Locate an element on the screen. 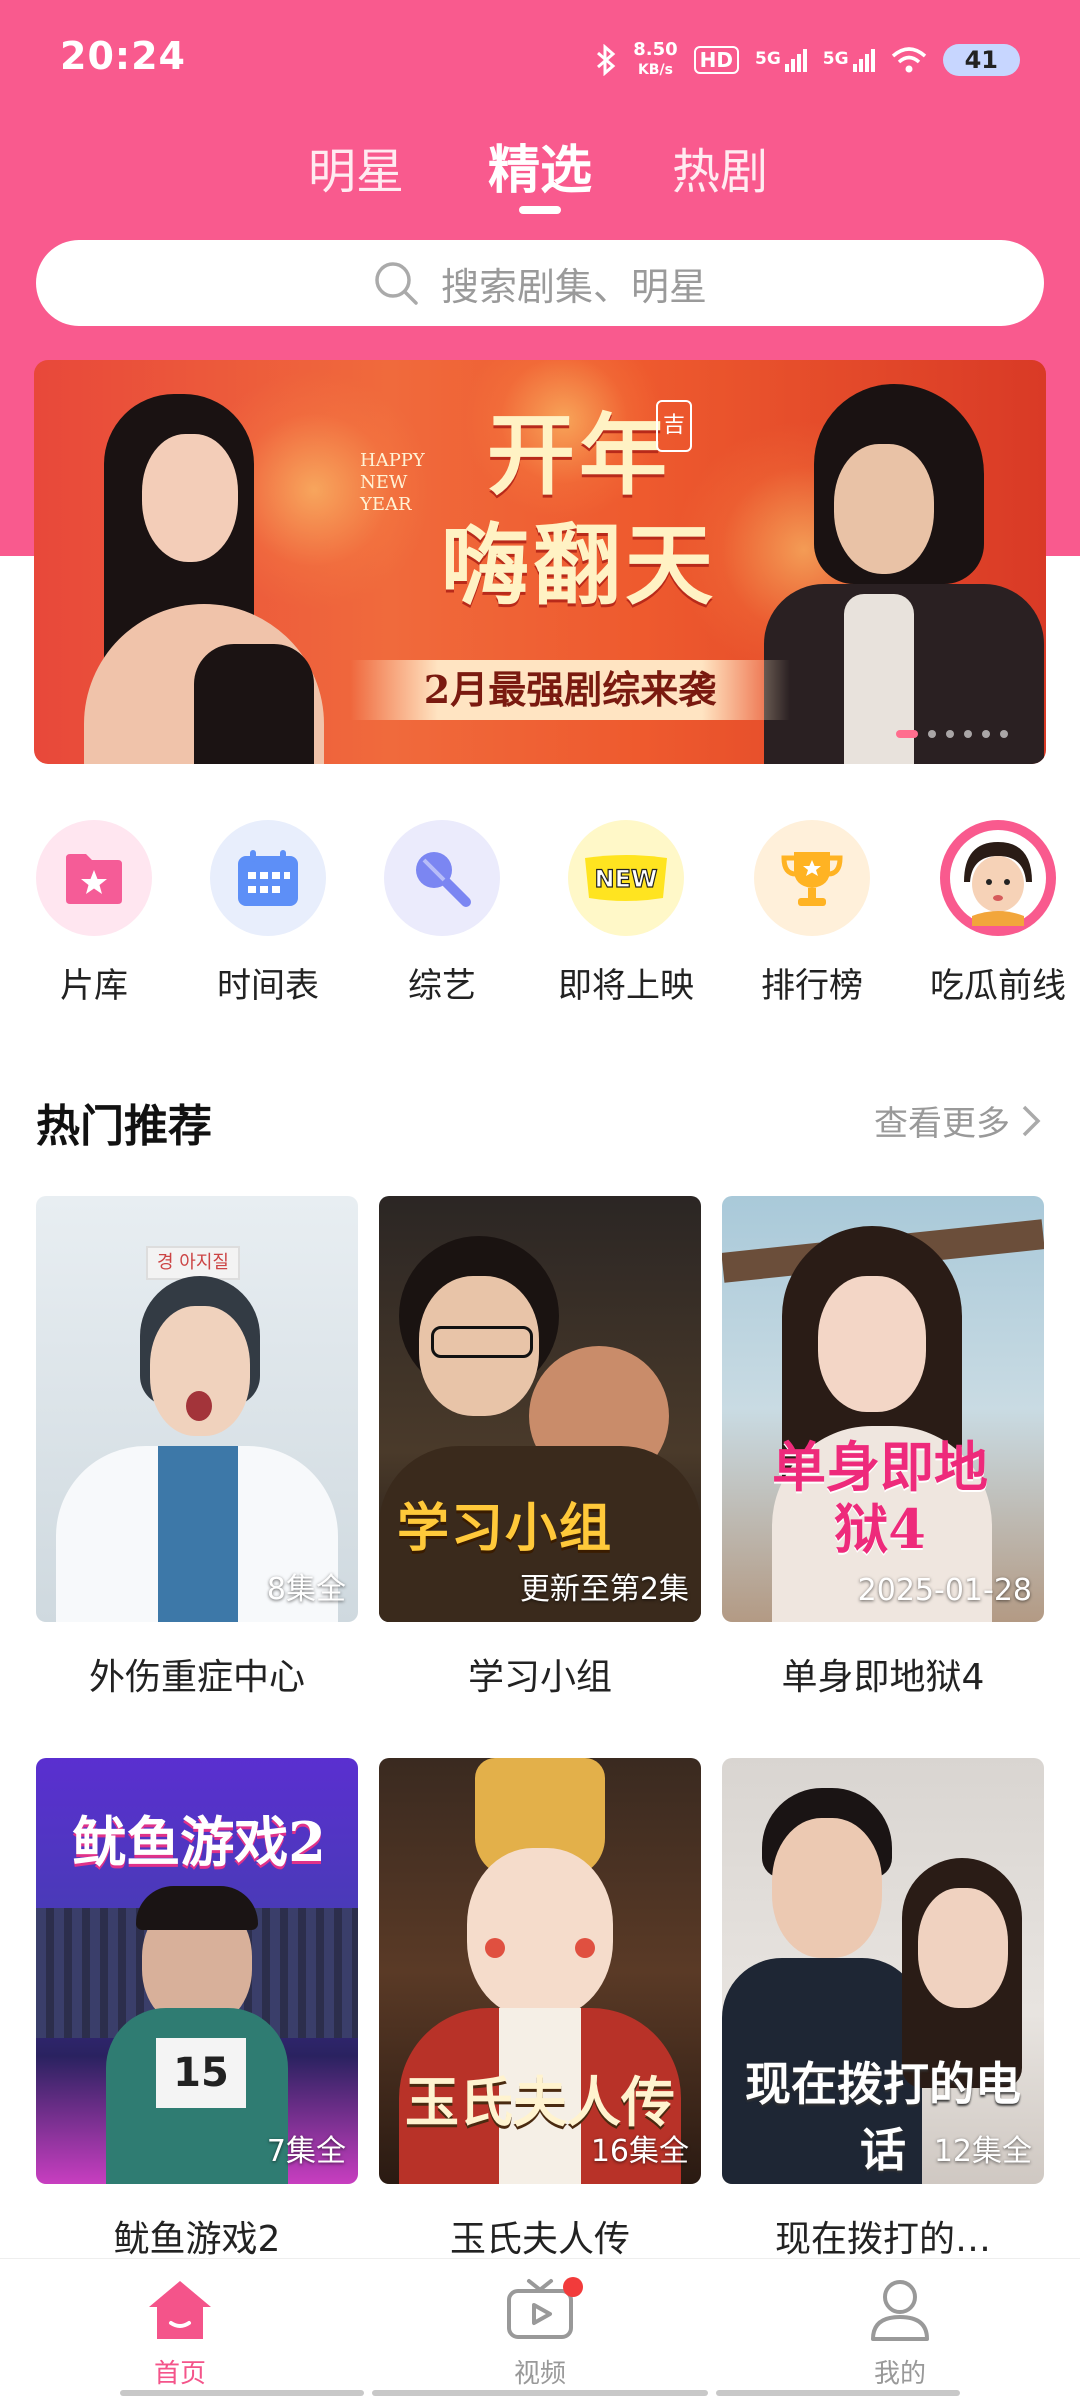 The width and height of the screenshot is (1080, 2401). drama-poster: 경 아지질 8集全 is located at coordinates (197, 1409).